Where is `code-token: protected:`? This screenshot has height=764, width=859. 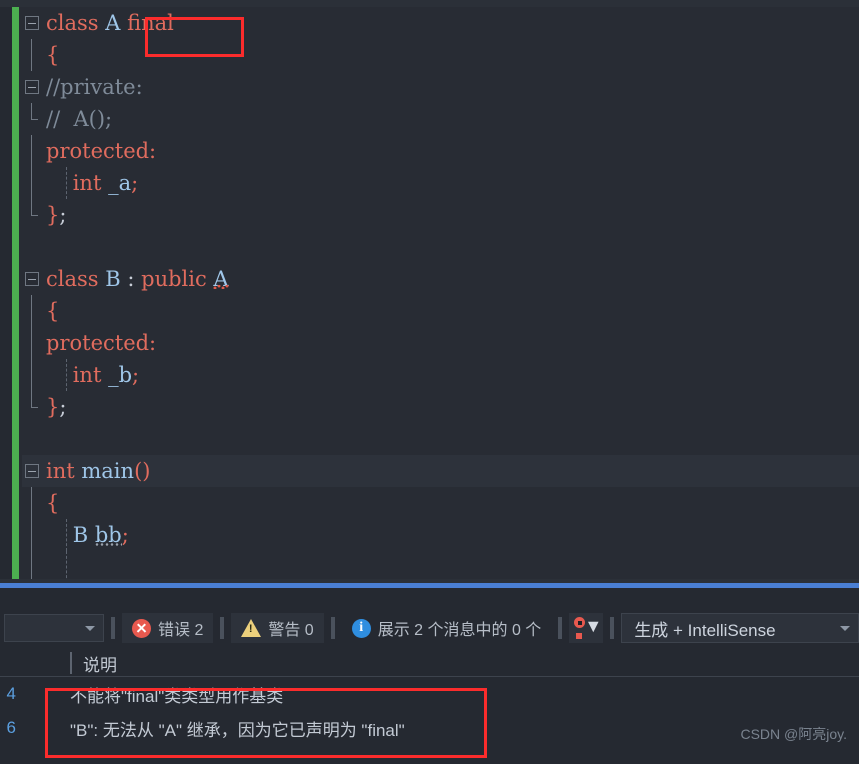 code-token: protected: is located at coordinates (101, 151).